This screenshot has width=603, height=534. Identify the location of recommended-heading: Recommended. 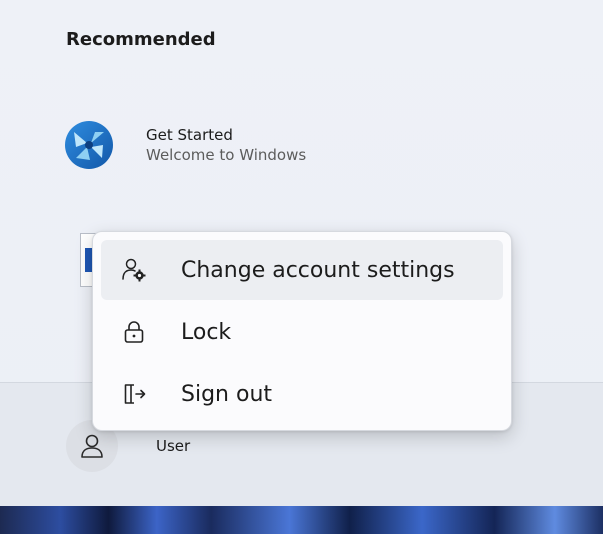
(141, 39).